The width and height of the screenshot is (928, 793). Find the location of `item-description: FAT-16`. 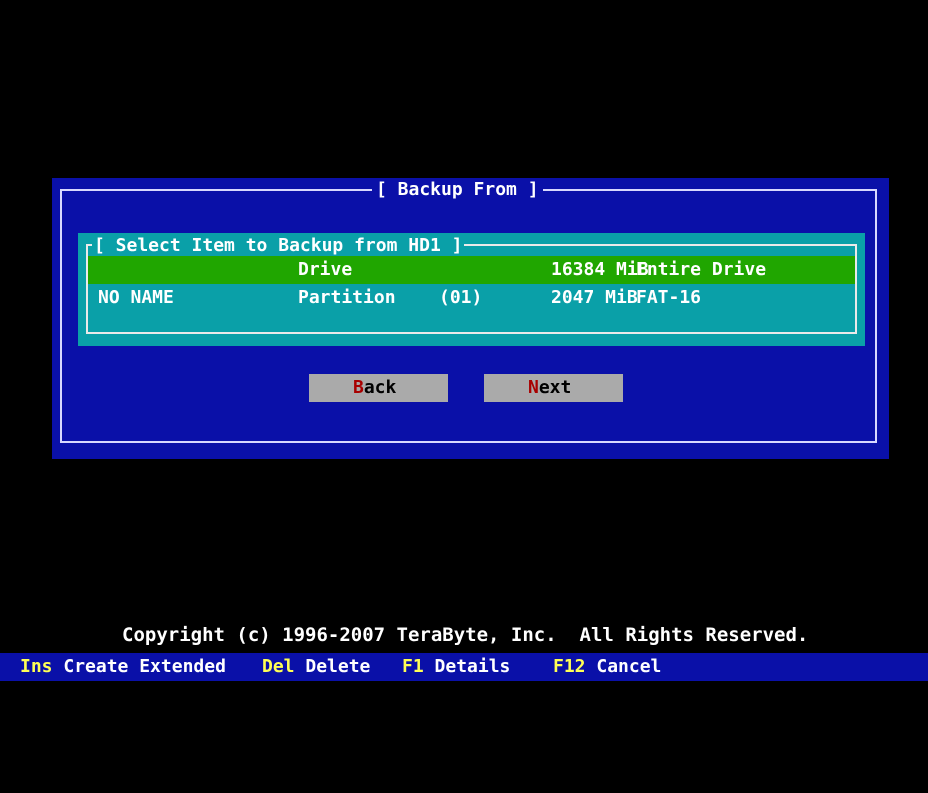

item-description: FAT-16 is located at coordinates (669, 297).